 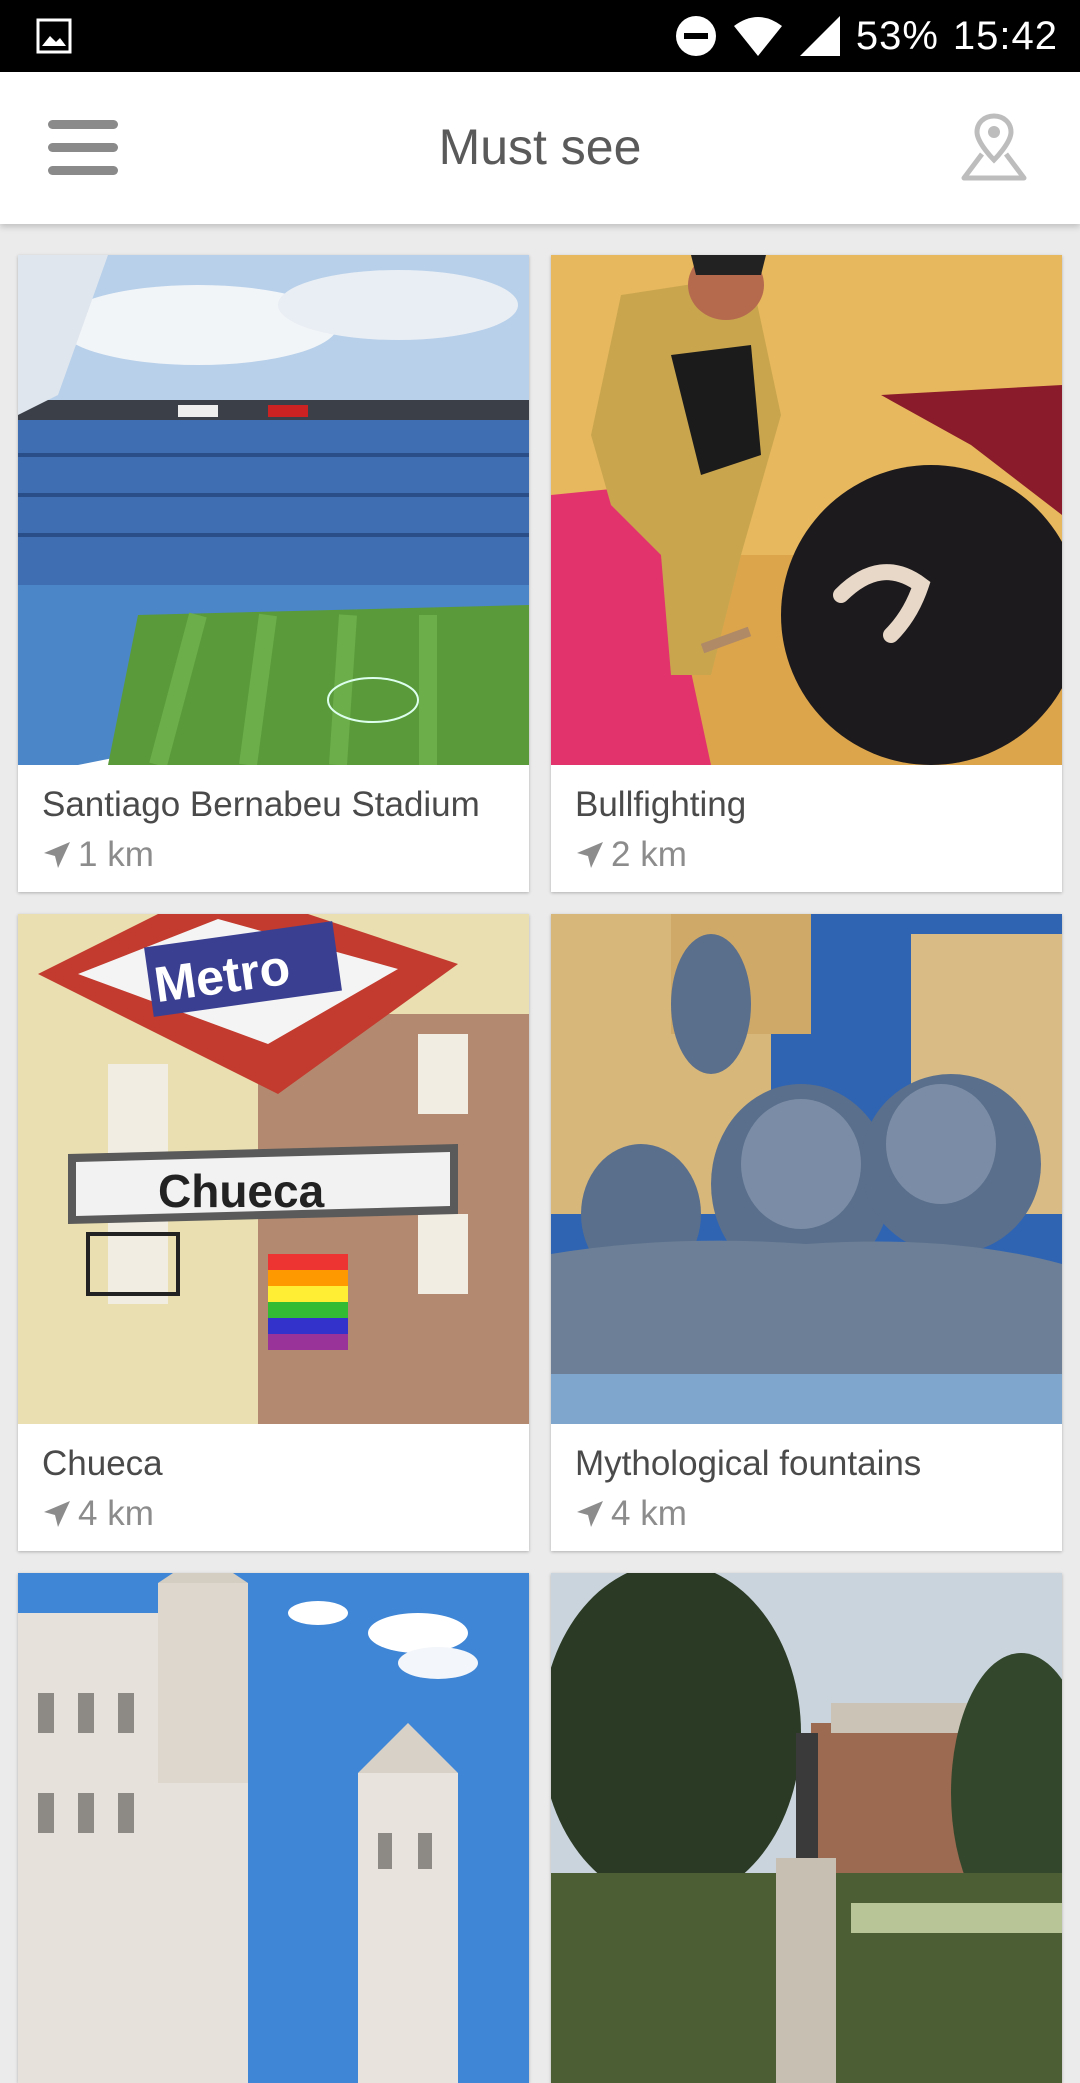 I want to click on place-image-fountain, so click(x=806, y=1169).